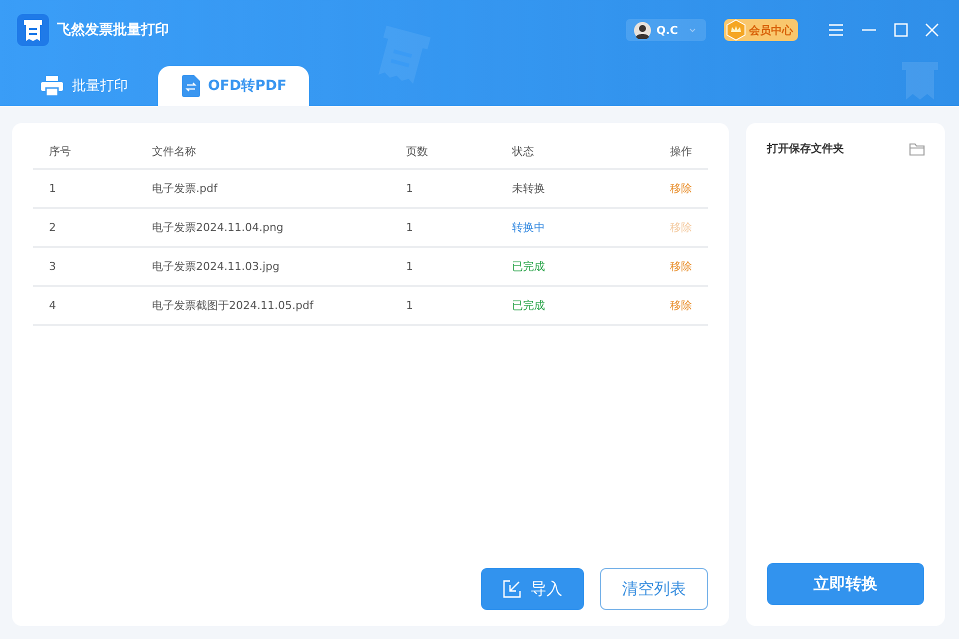  What do you see at coordinates (174, 151) in the screenshot?
I see `column-header: 文件名称` at bounding box center [174, 151].